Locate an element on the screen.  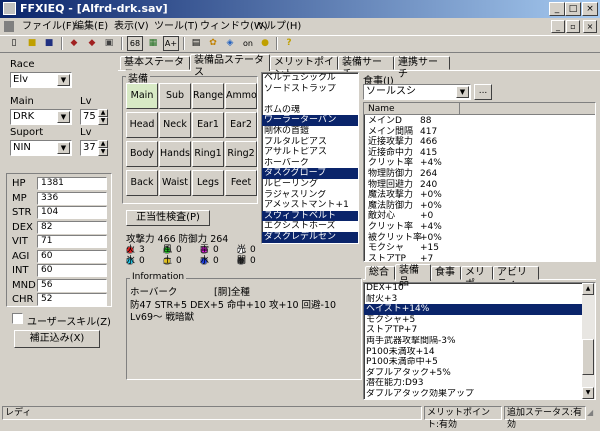
open-icon: ■ is located at coordinates (32, 43).